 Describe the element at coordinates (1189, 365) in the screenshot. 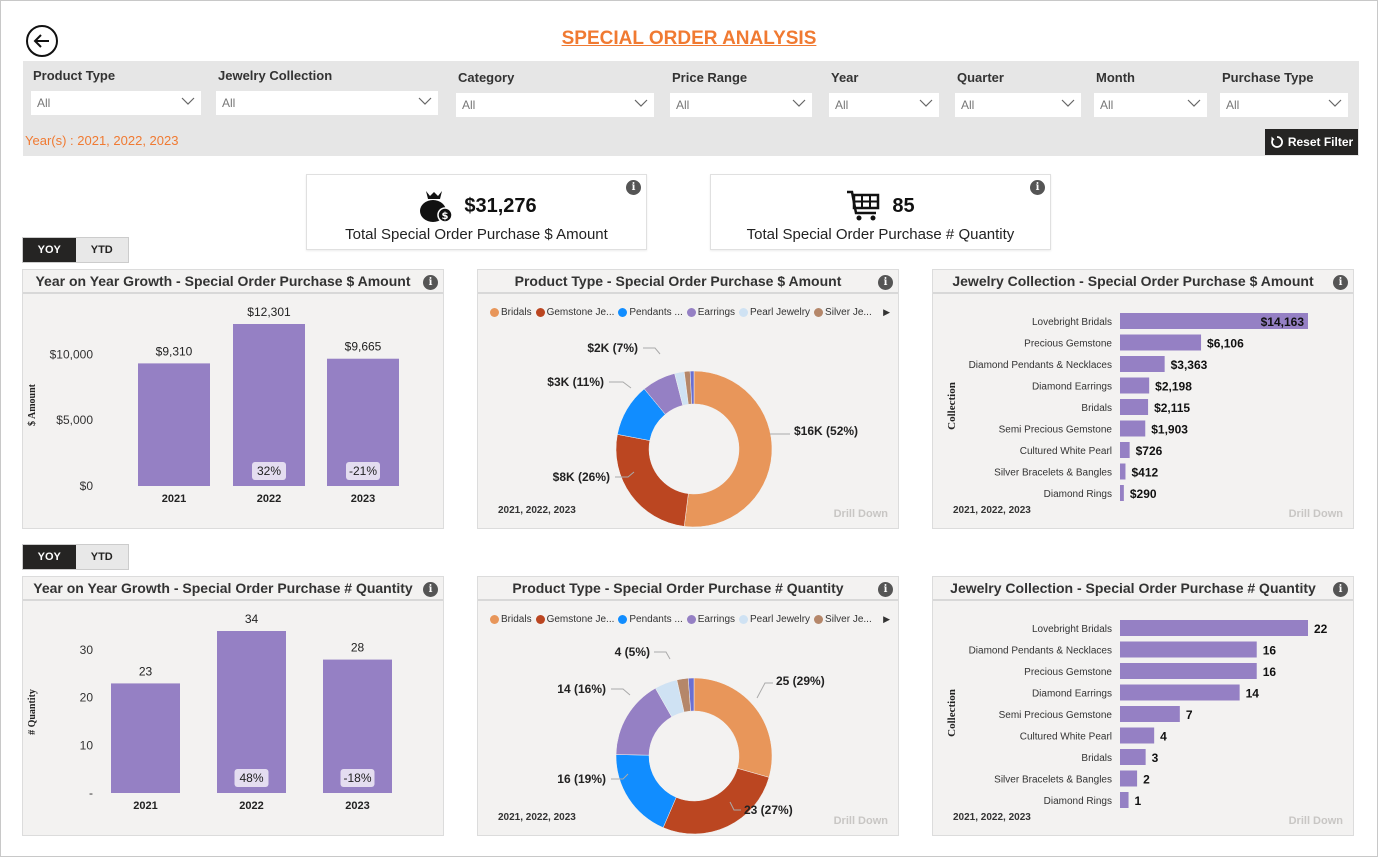

I see `bar-value-label: $3,363` at that location.